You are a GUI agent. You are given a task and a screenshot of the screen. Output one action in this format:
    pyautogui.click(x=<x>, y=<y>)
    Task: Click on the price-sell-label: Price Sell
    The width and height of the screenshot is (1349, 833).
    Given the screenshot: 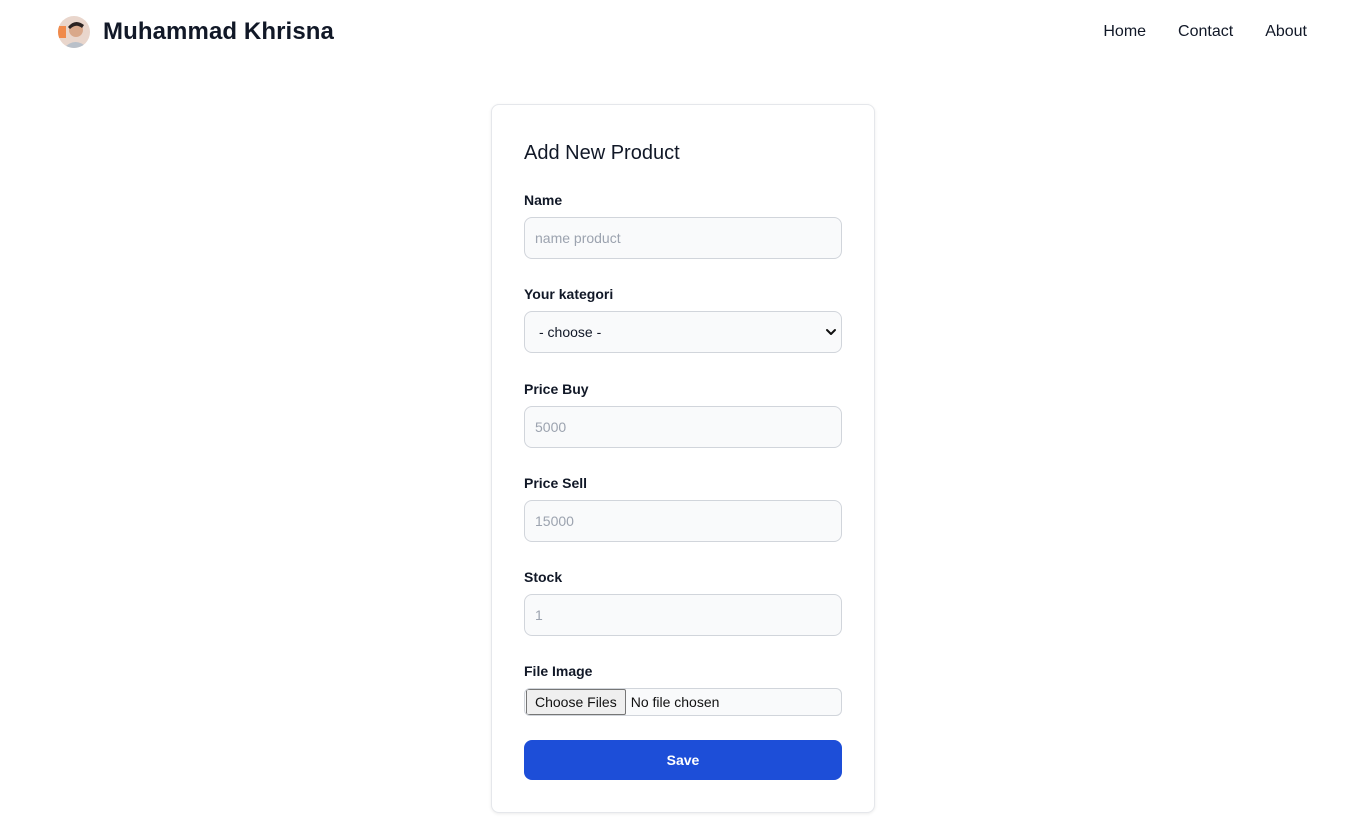 What is the action you would take?
    pyautogui.click(x=556, y=483)
    